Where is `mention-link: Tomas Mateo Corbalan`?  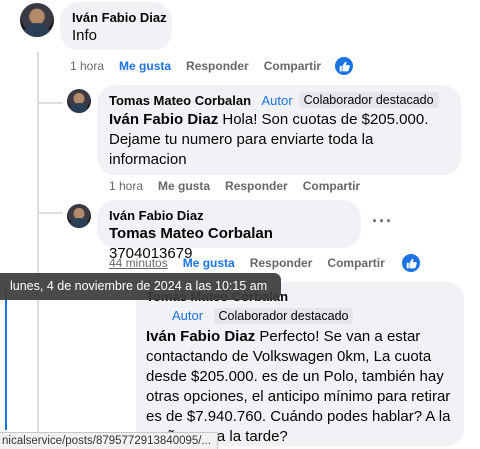
mention-link: Tomas Mateo Corbalan is located at coordinates (191, 233).